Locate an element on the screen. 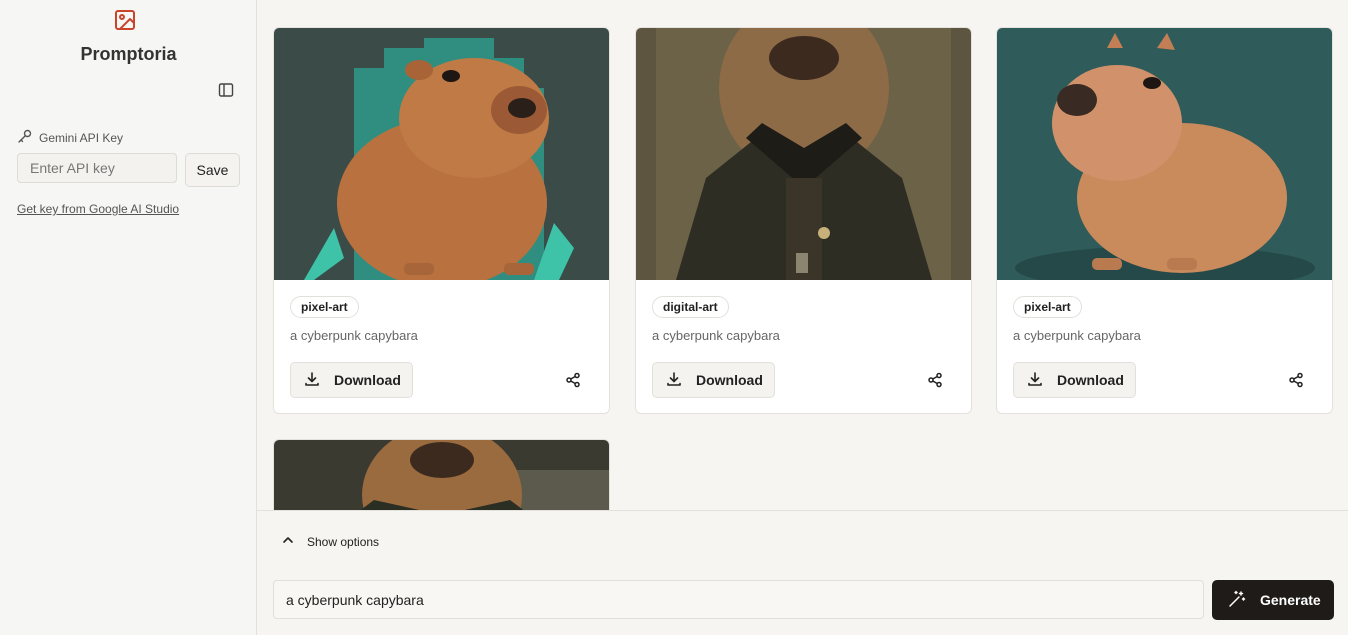 The image size is (1348, 635). image-card is located at coordinates (441, 474).